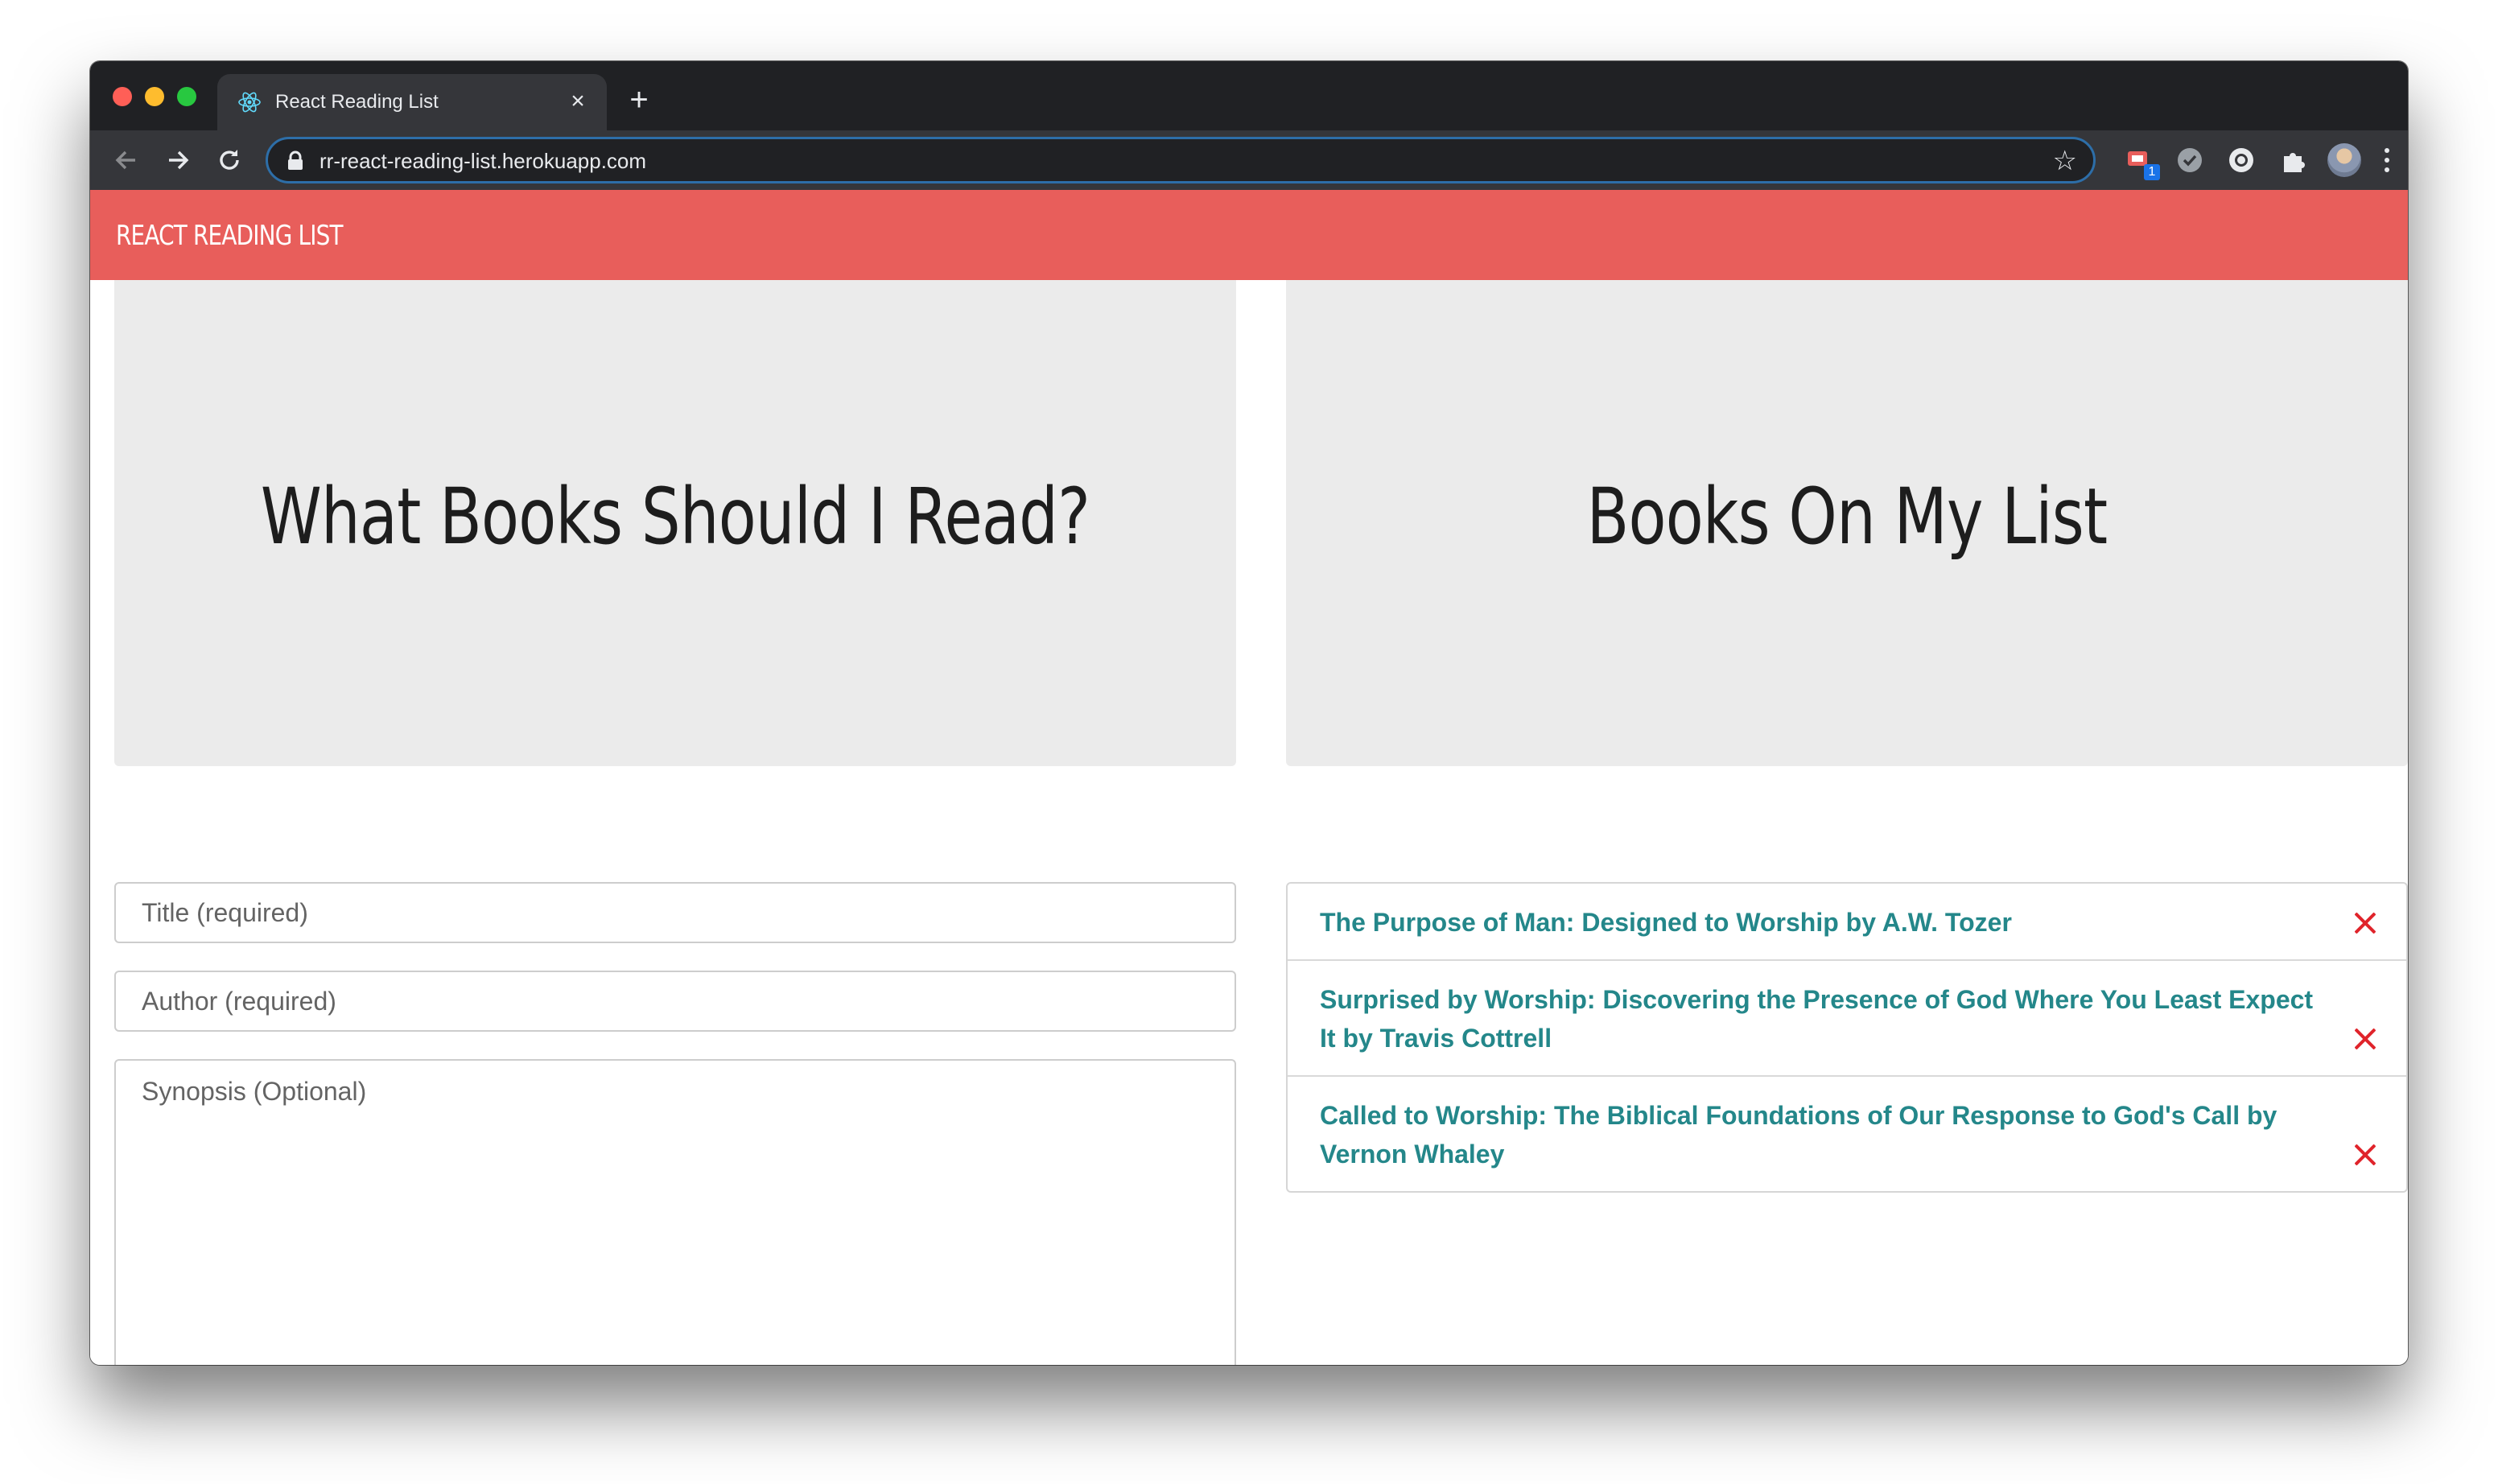 The height and width of the screenshot is (1484, 2498). What do you see at coordinates (155, 96) in the screenshot?
I see `minimize-window-button` at bounding box center [155, 96].